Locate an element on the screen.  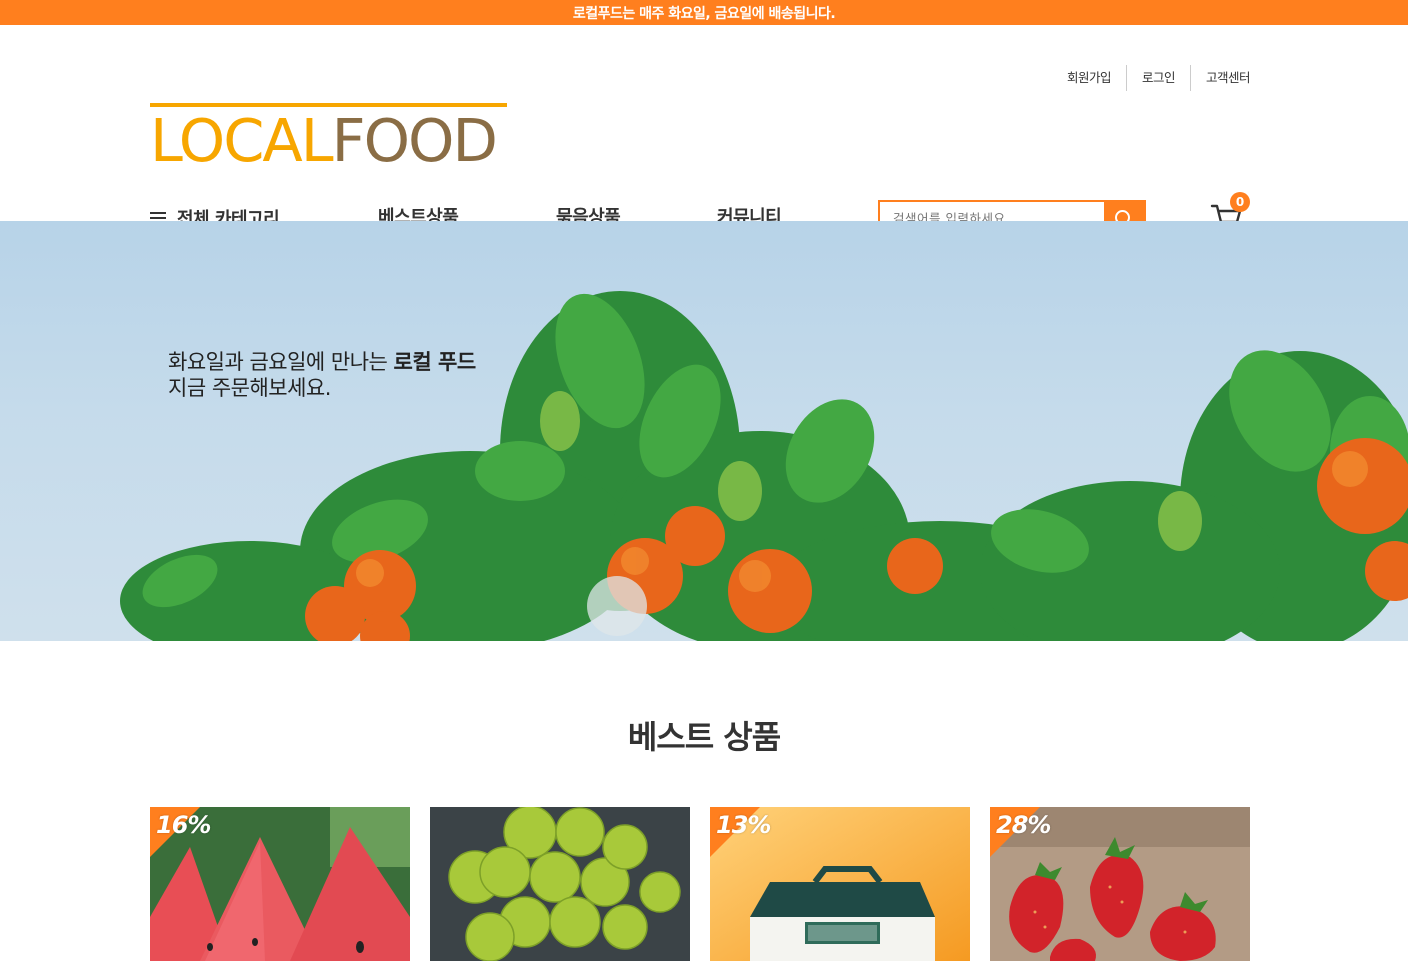
green-grapes-image is located at coordinates (560, 884).